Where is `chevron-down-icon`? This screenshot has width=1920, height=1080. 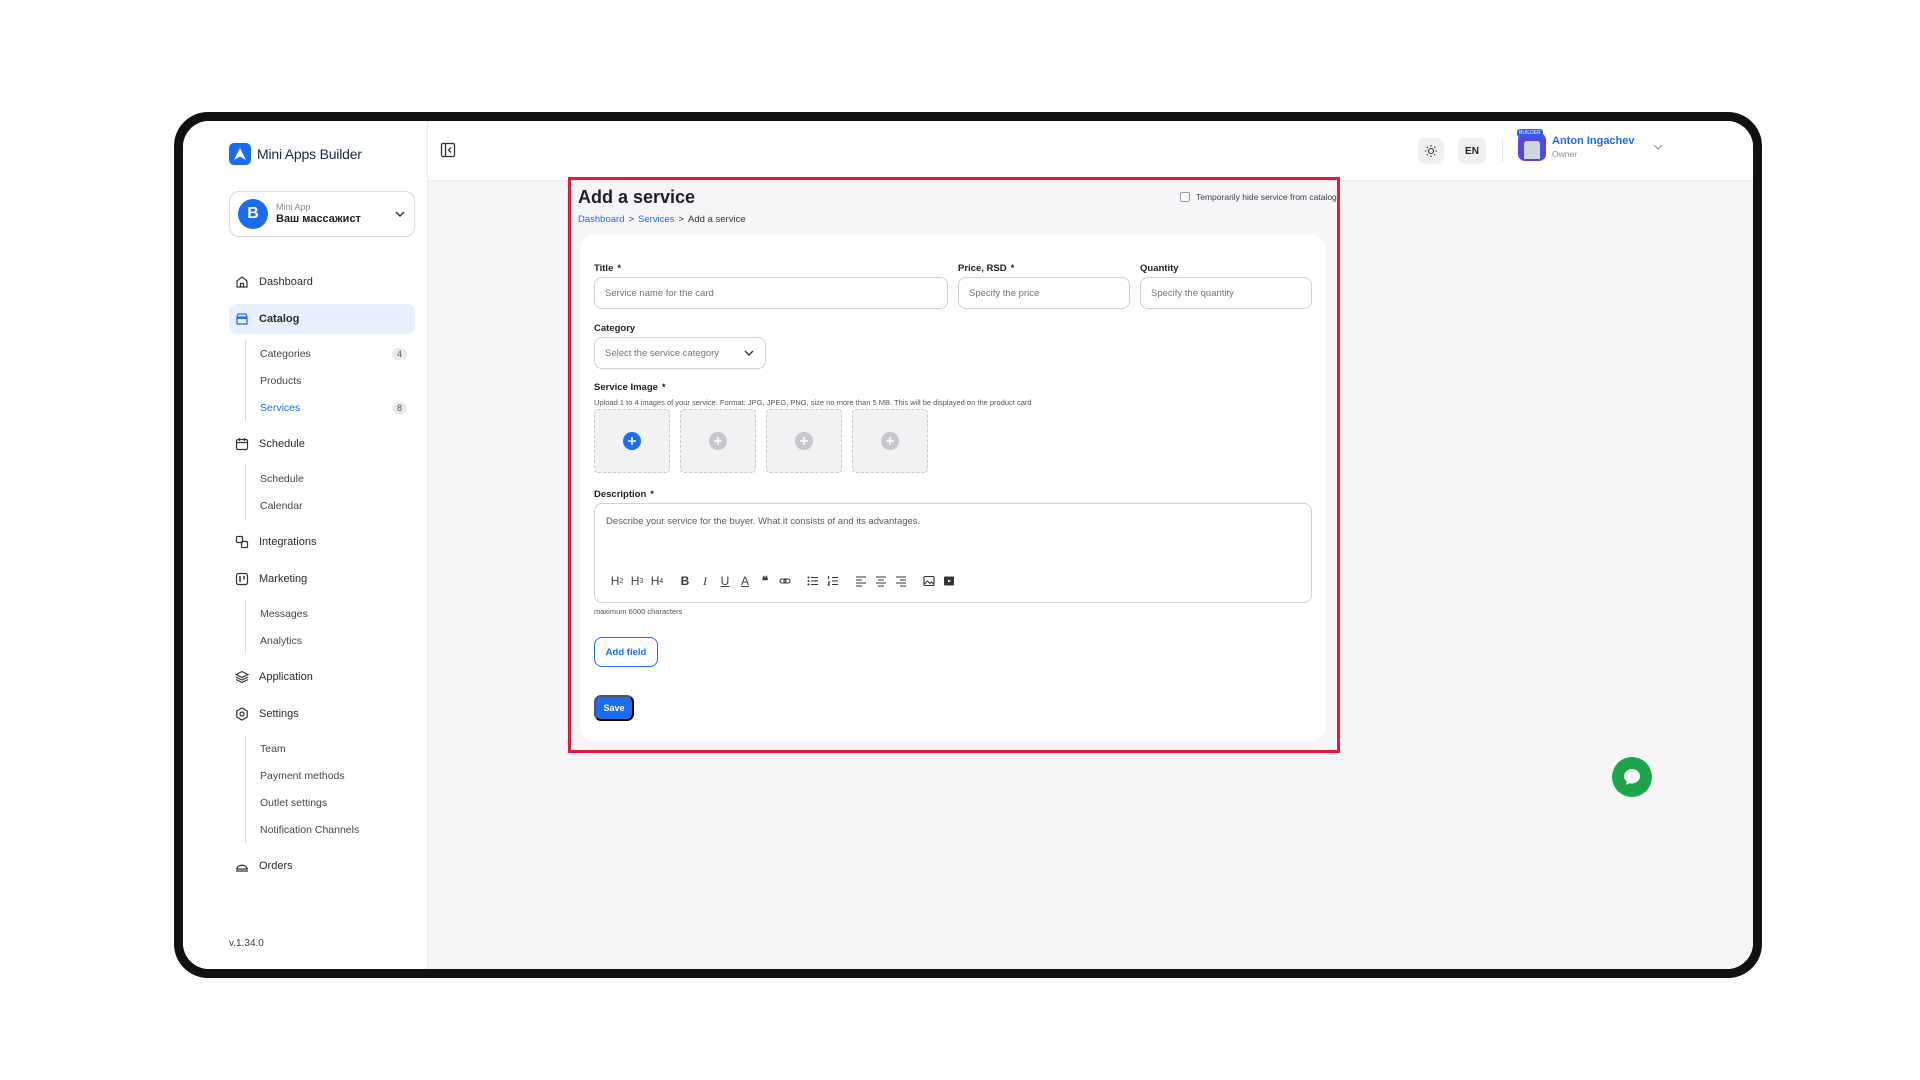 chevron-down-icon is located at coordinates (1657, 147).